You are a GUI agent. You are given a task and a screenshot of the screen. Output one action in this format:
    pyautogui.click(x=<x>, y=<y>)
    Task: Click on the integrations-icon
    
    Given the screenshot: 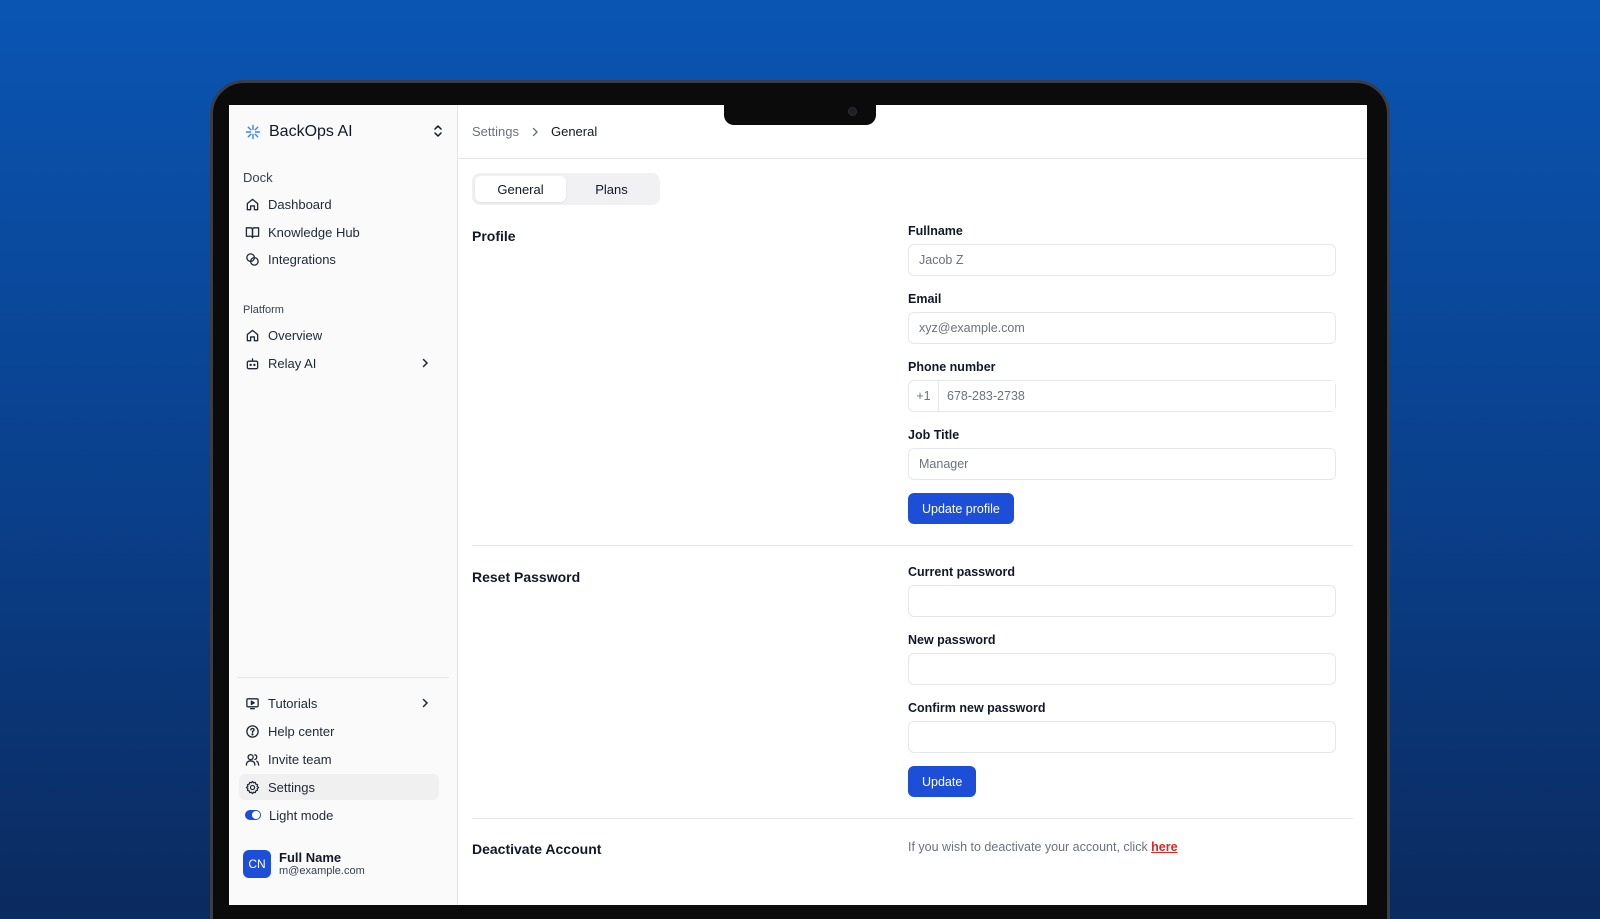 What is the action you would take?
    pyautogui.click(x=252, y=259)
    